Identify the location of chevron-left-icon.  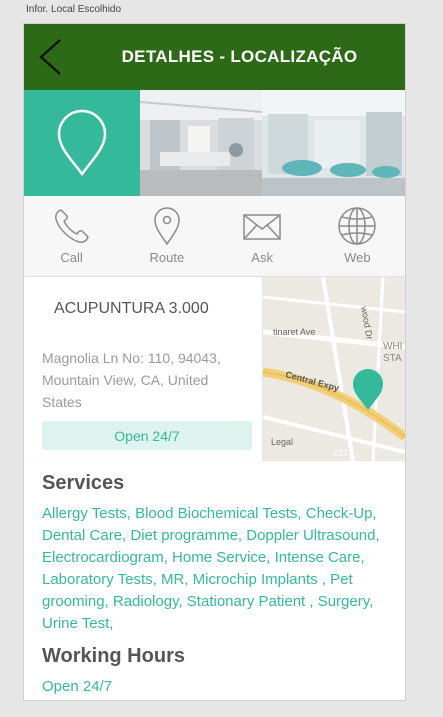
(50, 57).